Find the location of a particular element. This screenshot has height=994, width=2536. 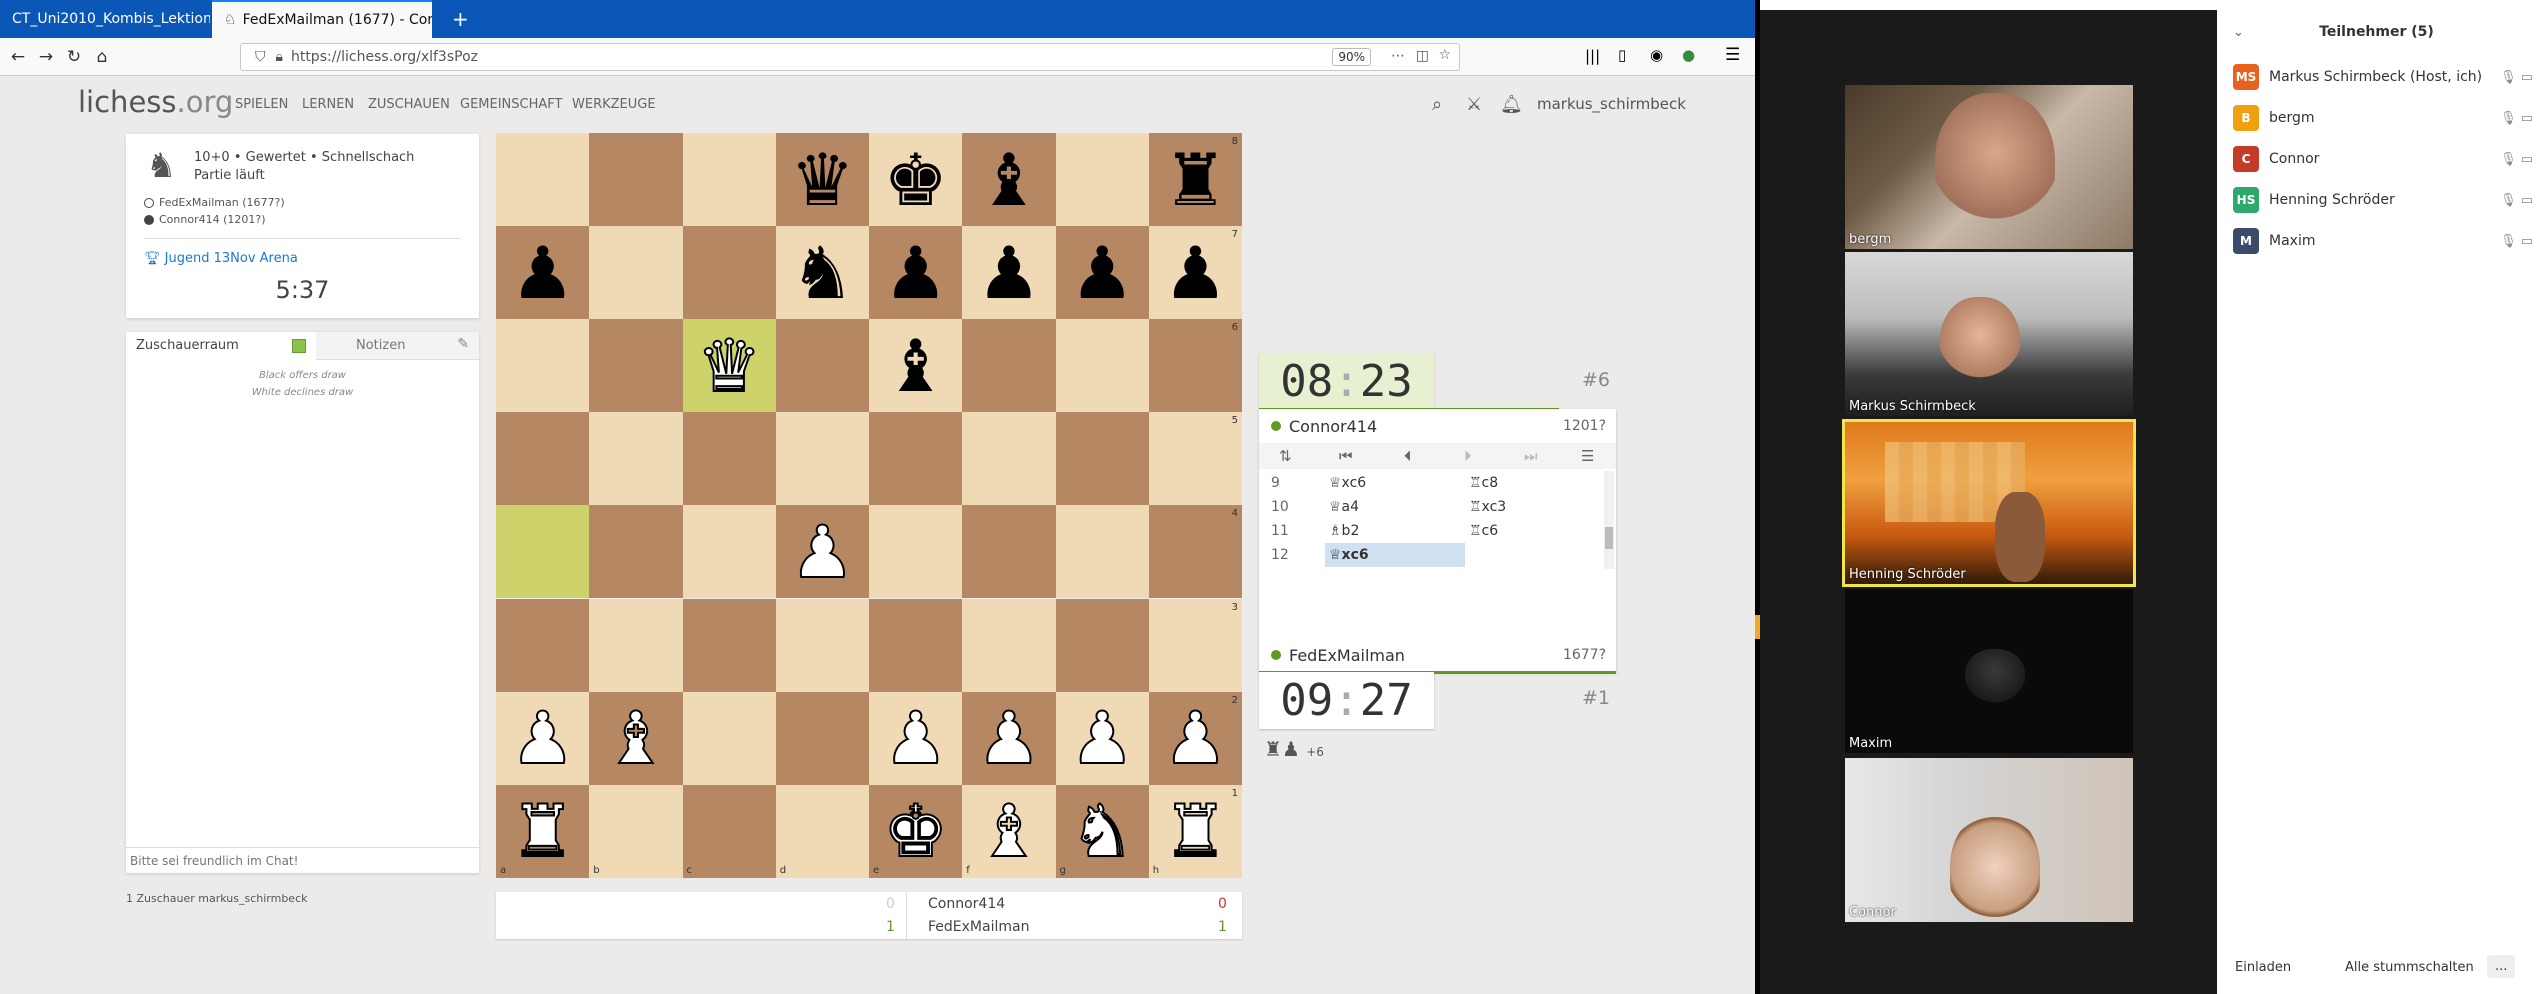

flip-board-icon: ⇅ is located at coordinates (1285, 456).